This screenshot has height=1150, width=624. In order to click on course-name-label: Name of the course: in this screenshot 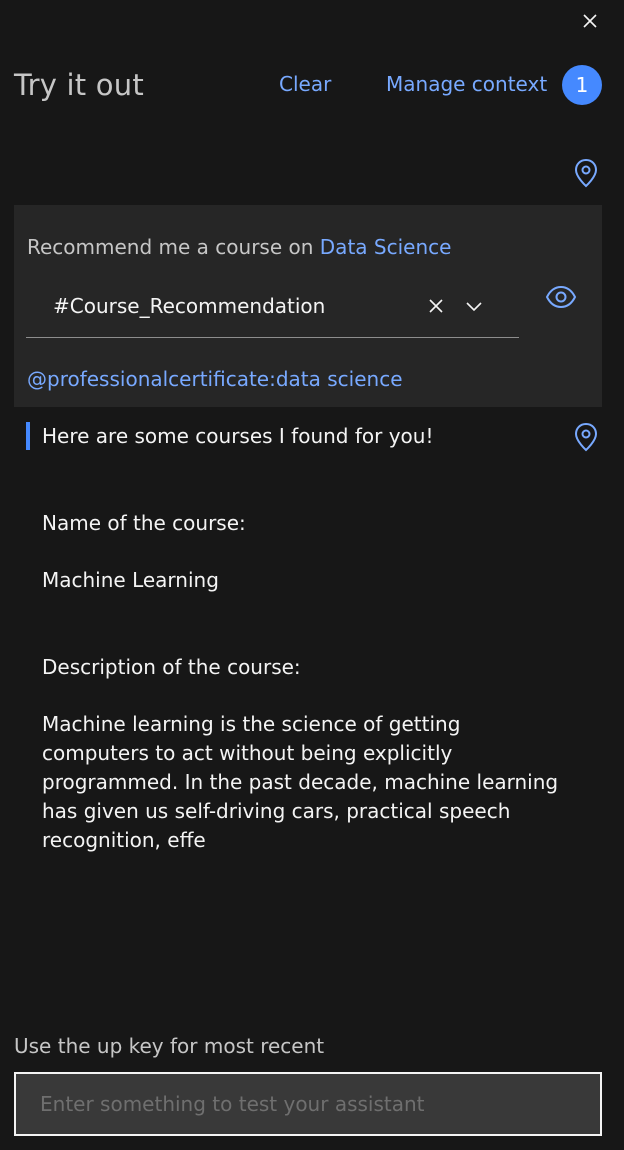, I will do `click(144, 523)`.